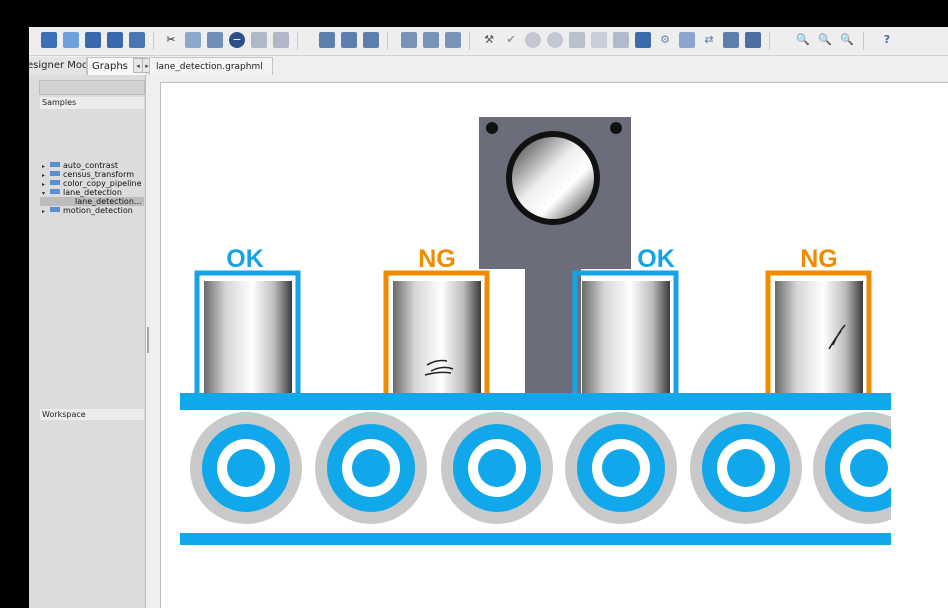 Image resolution: width=948 pixels, height=608 pixels. Describe the element at coordinates (753, 40) in the screenshot. I see `export-icon` at that location.